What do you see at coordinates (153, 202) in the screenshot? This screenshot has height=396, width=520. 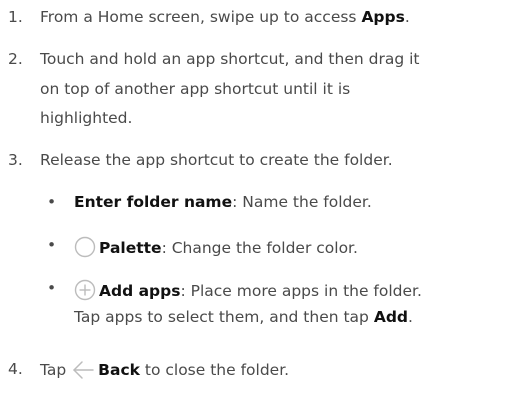 I see `enter-folder-name-term: Enter folder name` at bounding box center [153, 202].